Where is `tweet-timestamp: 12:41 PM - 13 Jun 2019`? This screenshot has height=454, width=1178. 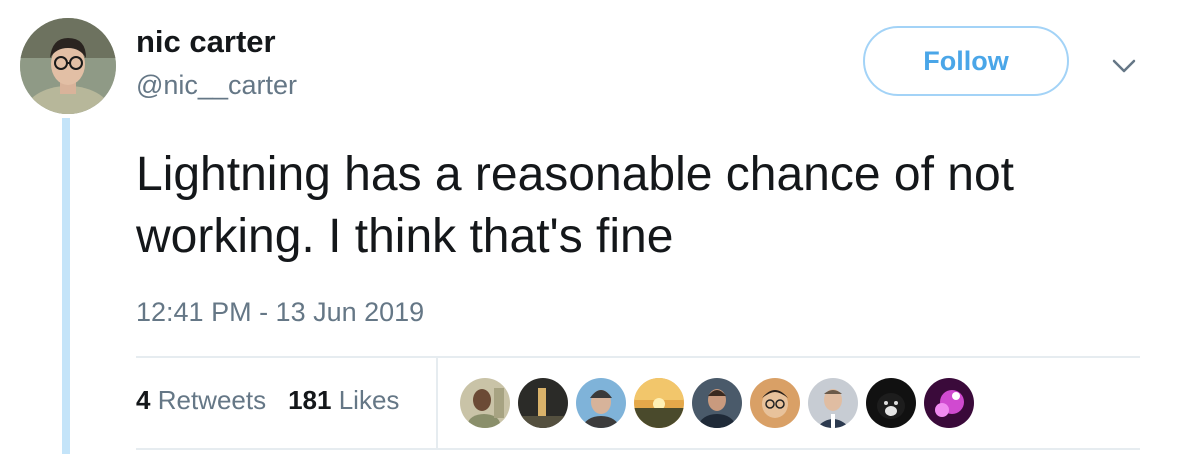
tweet-timestamp: 12:41 PM - 13 Jun 2019 is located at coordinates (280, 312).